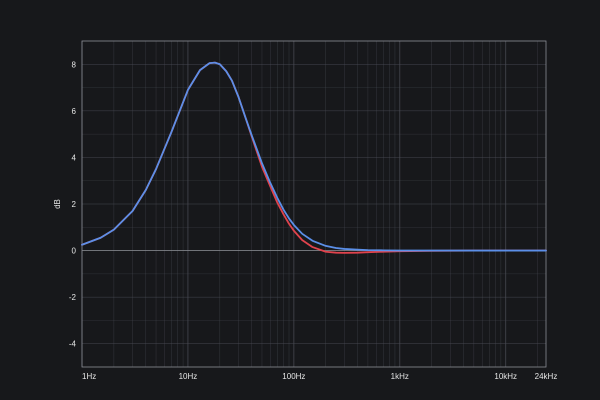 The width and height of the screenshot is (600, 400). Describe the element at coordinates (74, 251) in the screenshot. I see `y-tick-label: 0` at that location.